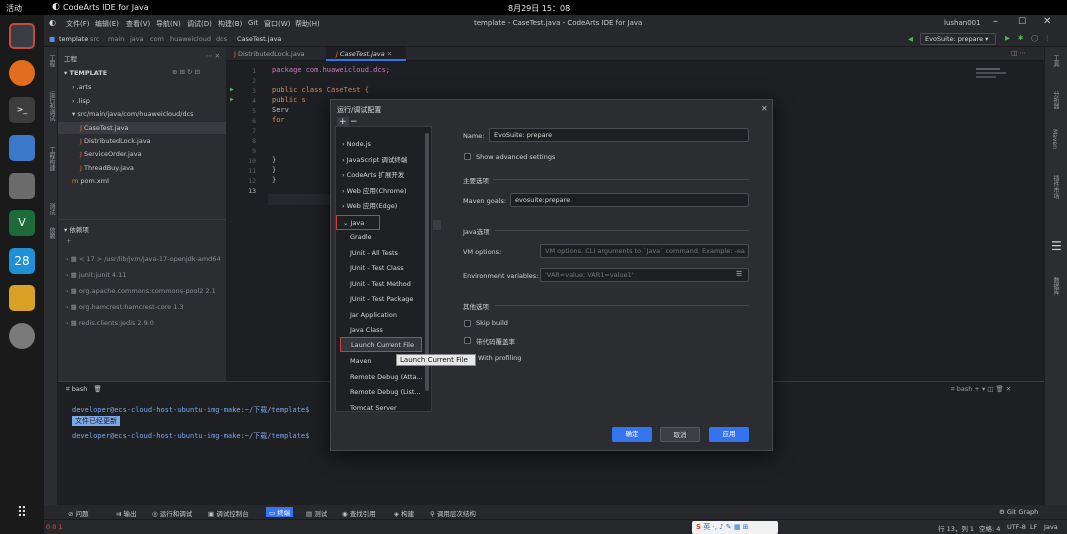 Image resolution: width=1067 pixels, height=534 pixels. I want to click on codearts-icon, so click(22, 36).